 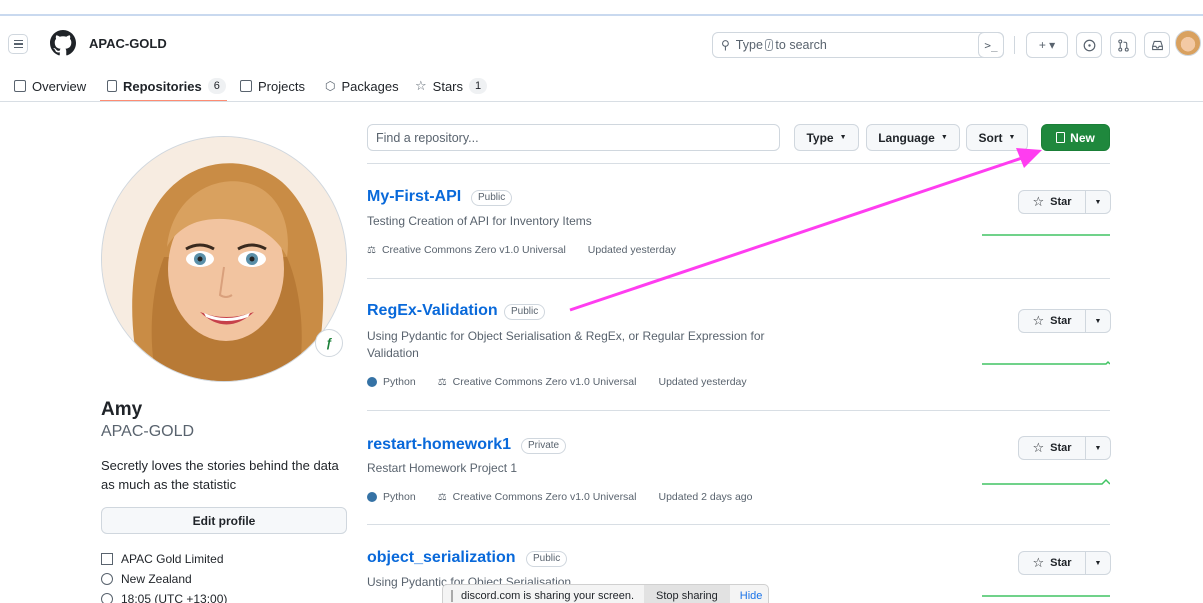 I want to click on org-name: APAC-GOLD, so click(x=128, y=43).